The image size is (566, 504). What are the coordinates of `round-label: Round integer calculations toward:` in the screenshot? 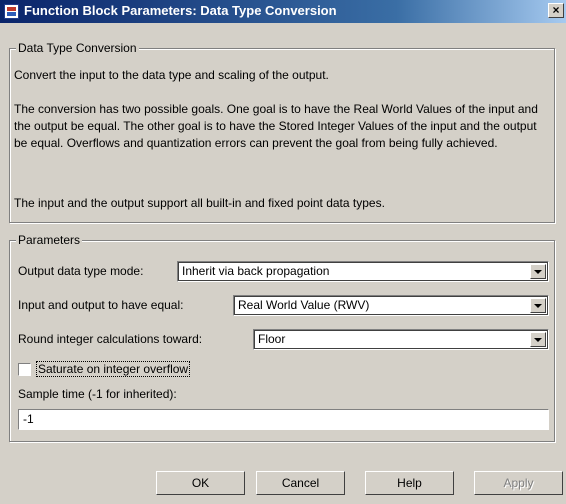 It's located at (110, 339).